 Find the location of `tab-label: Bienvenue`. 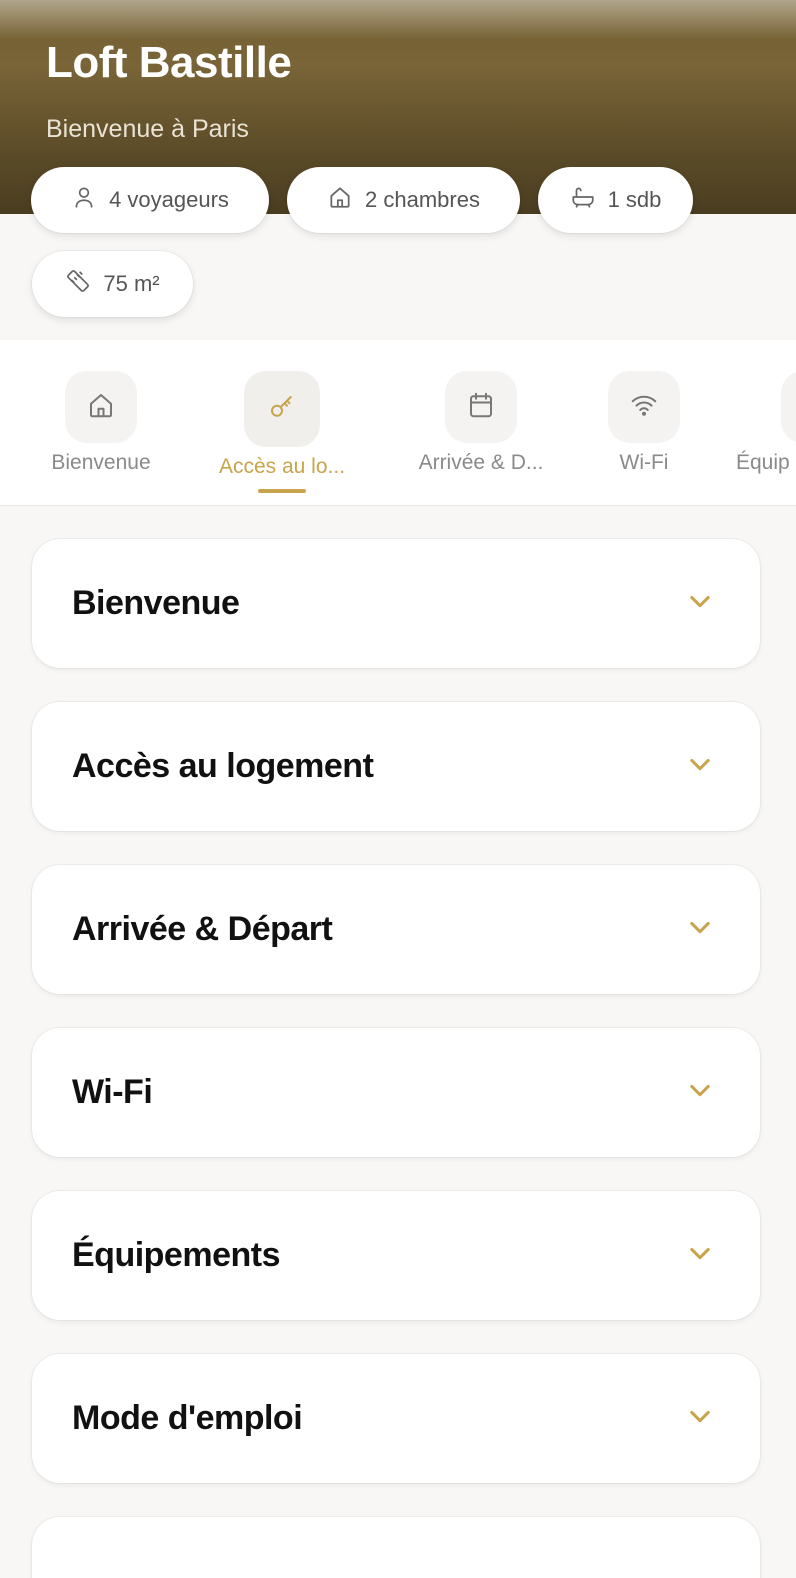

tab-label: Bienvenue is located at coordinates (101, 462).